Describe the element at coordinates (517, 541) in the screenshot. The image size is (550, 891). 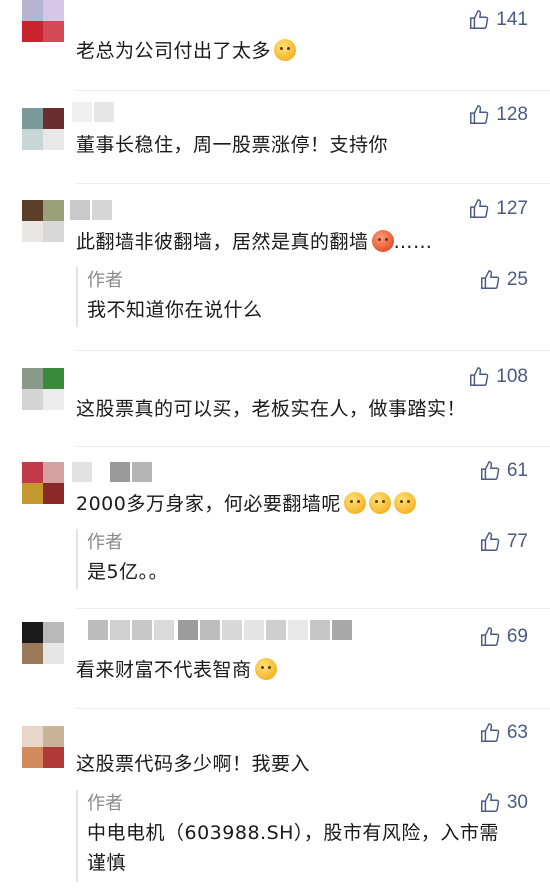
I see `like-count: 77` at that location.